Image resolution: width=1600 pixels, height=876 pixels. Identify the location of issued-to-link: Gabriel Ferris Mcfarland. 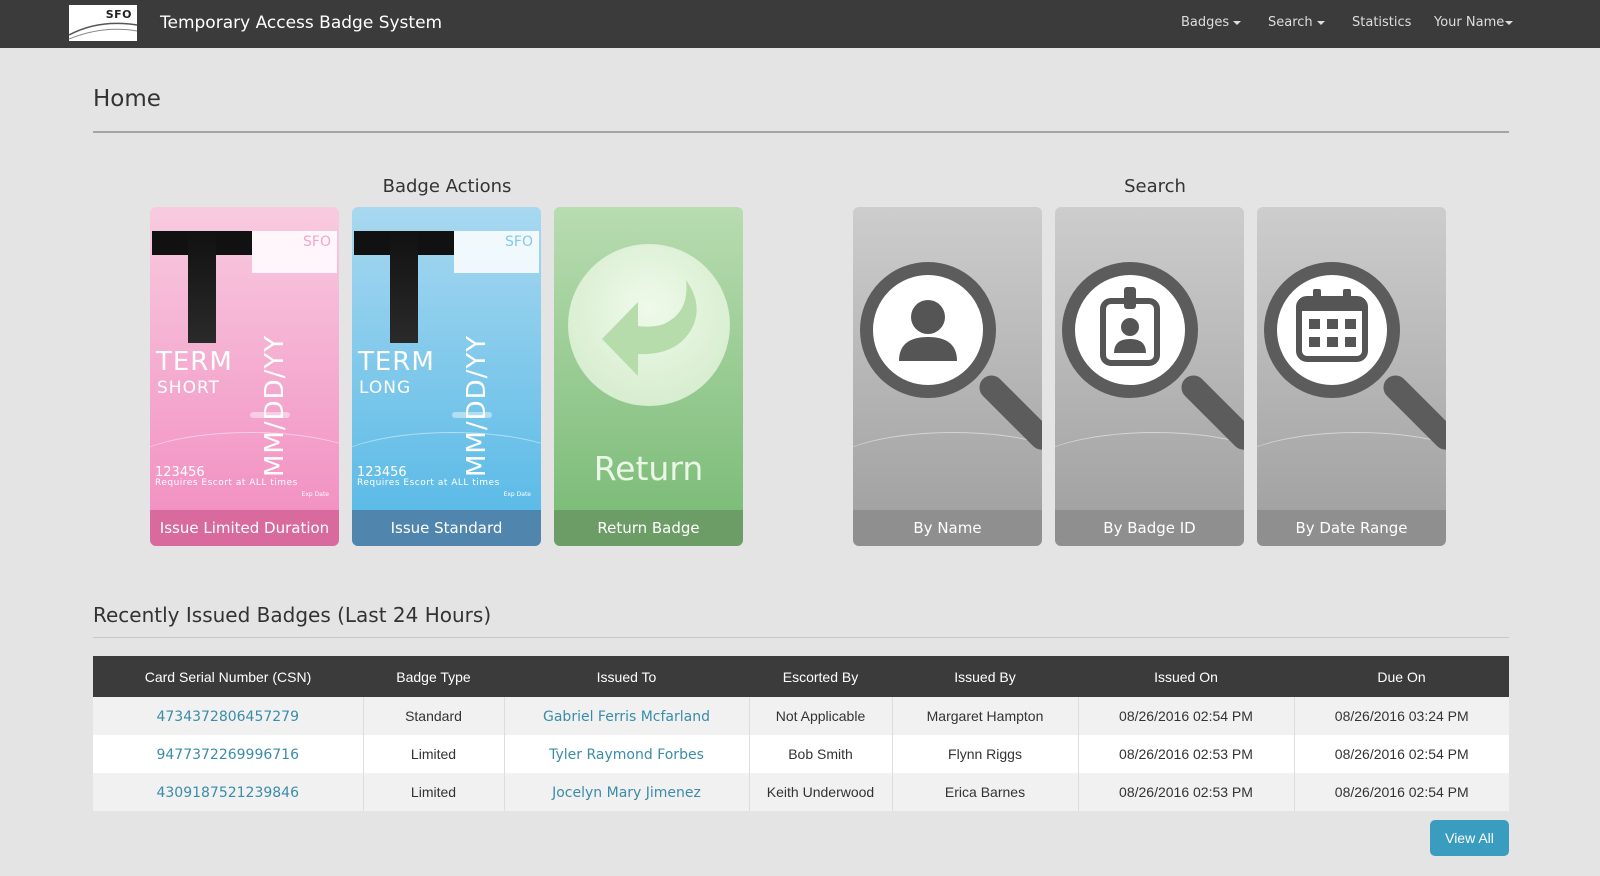
(626, 717).